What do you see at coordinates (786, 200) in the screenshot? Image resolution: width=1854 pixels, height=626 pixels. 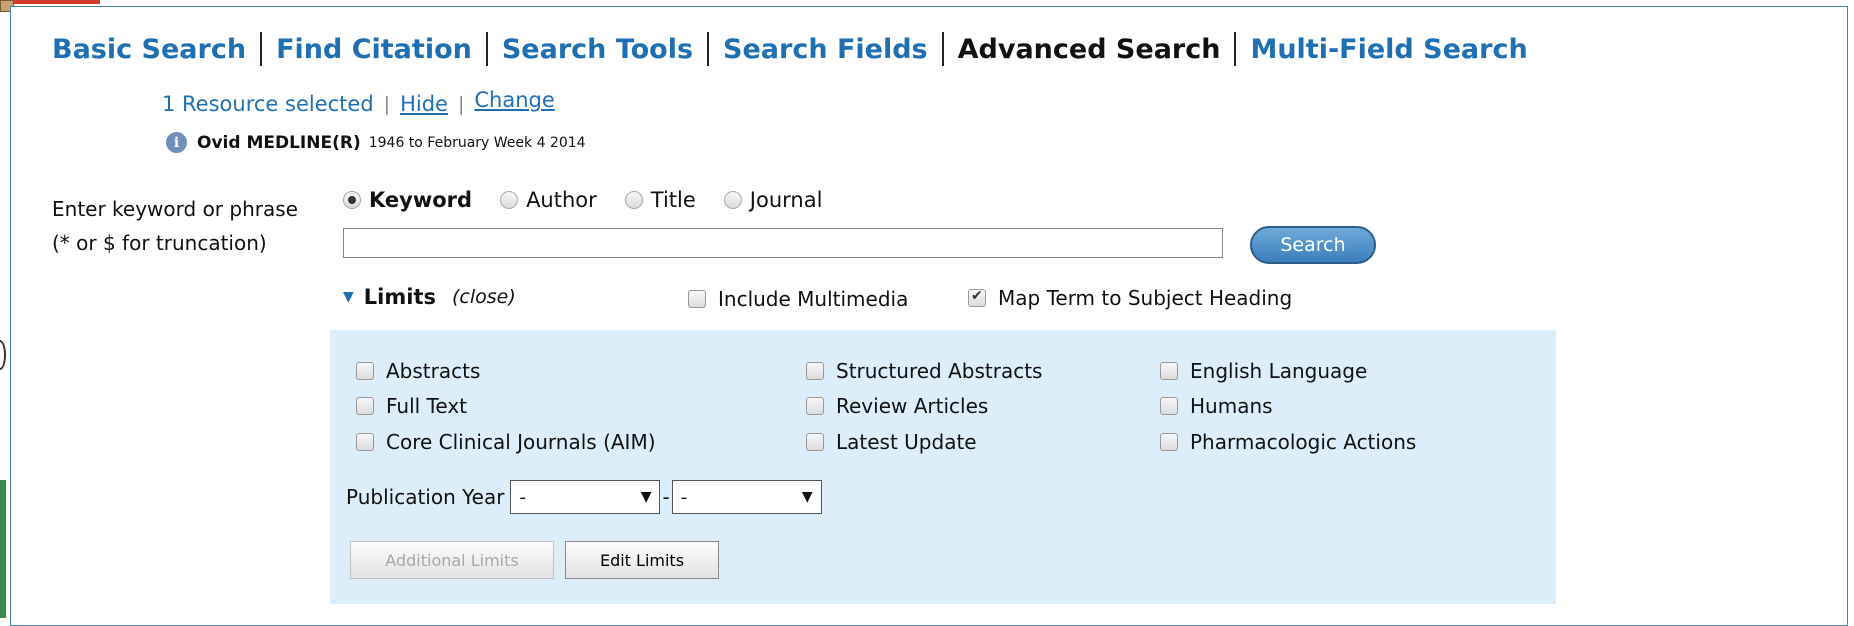 I see `radio-label: Journal` at bounding box center [786, 200].